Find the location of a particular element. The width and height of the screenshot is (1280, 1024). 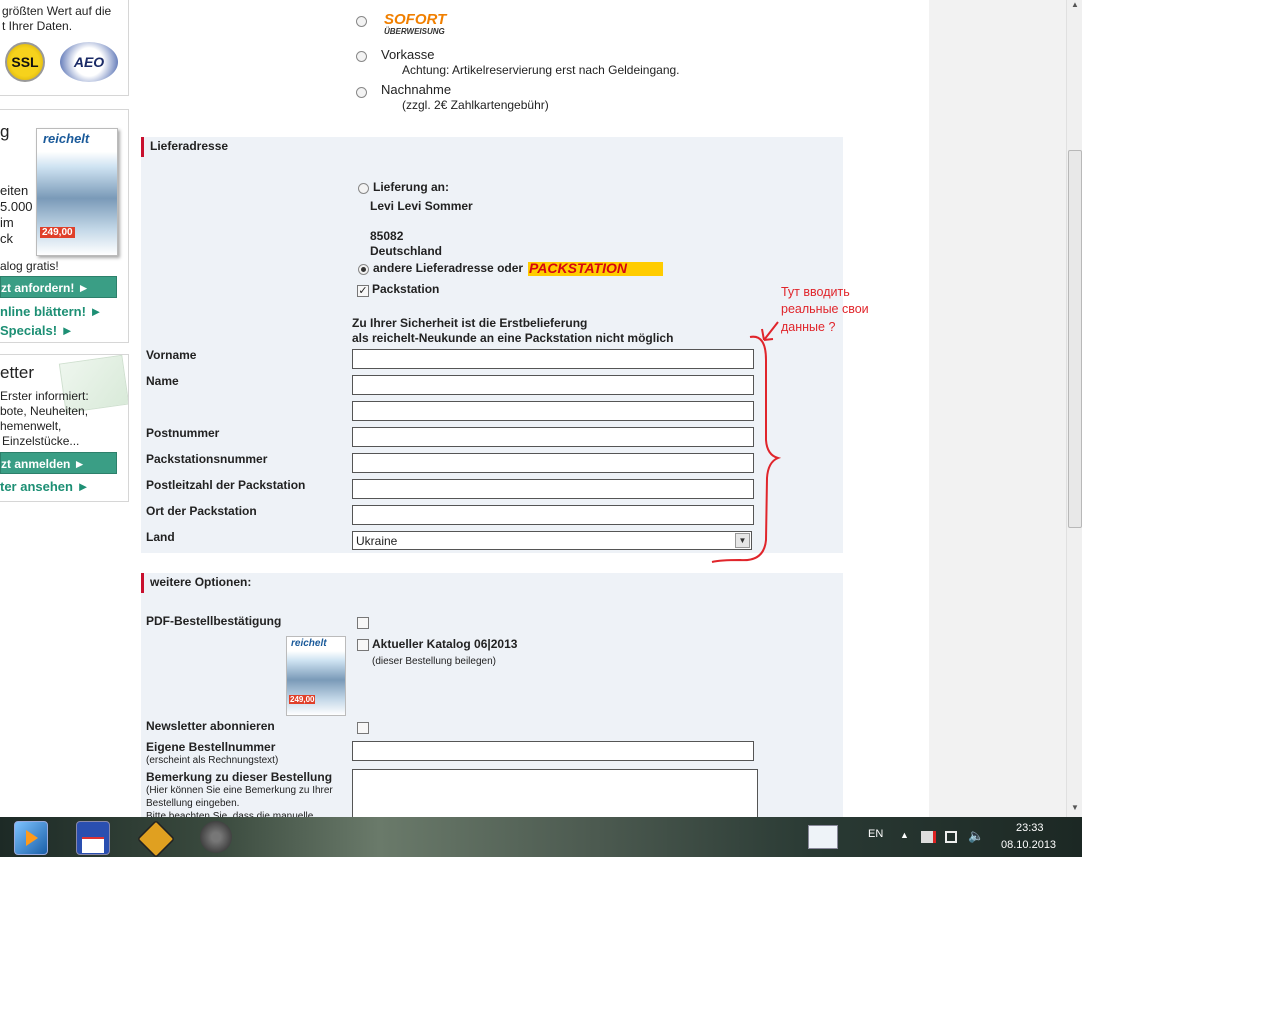

save-floppy-icon is located at coordinates (93, 838).